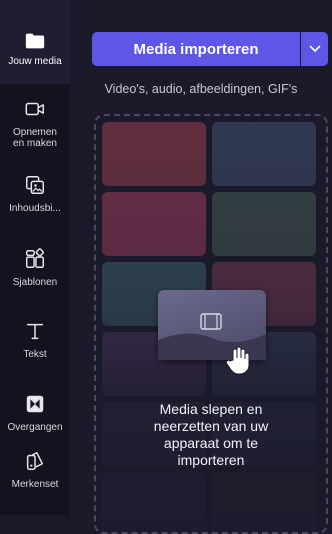  What do you see at coordinates (201, 89) in the screenshot?
I see `supported-formats-text: Video's, audio, afbeeldingen, GIF's` at bounding box center [201, 89].